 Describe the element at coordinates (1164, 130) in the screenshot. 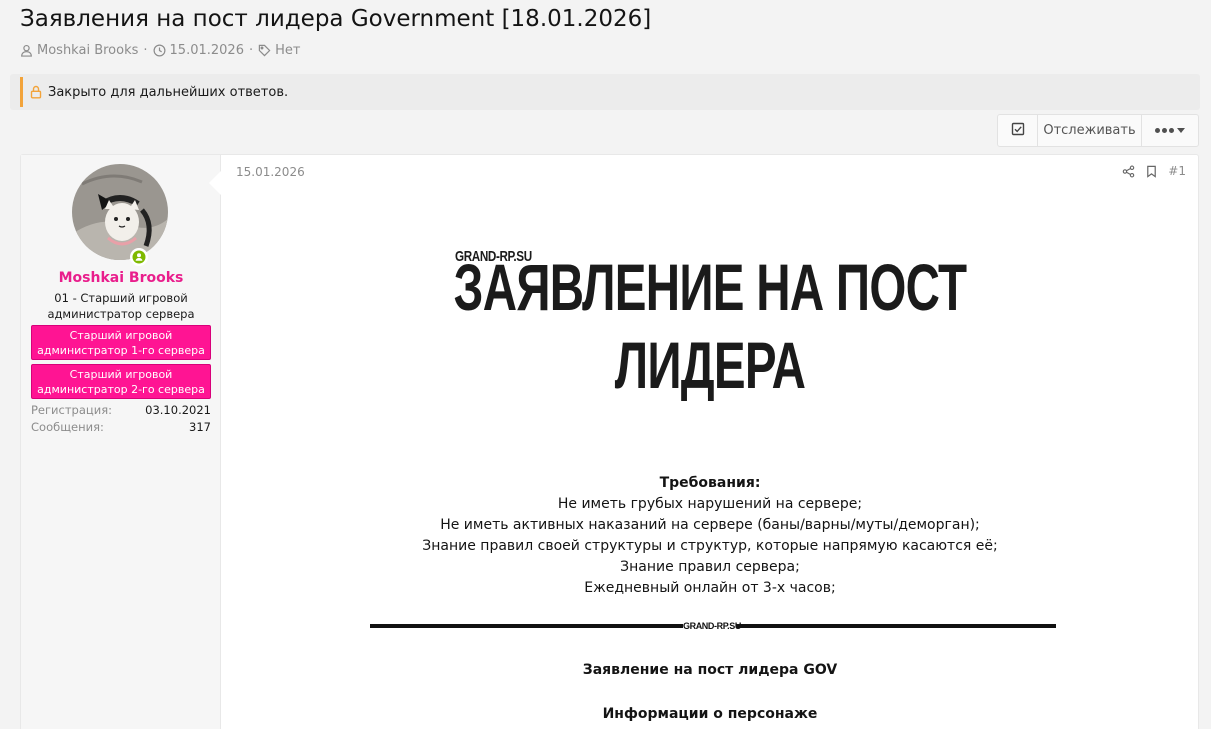

I see `more-dots-icon` at that location.